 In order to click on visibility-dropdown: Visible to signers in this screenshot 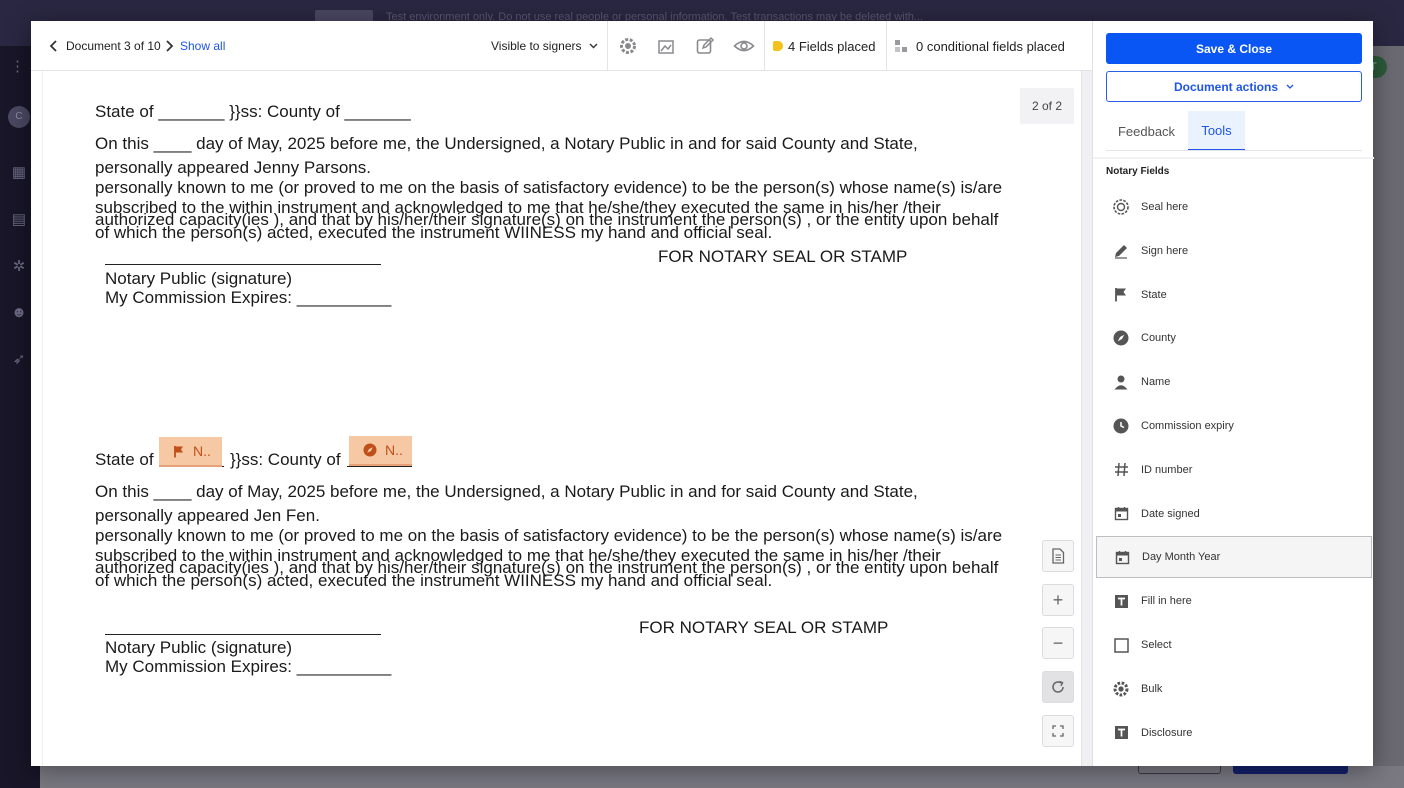, I will do `click(544, 46)`.